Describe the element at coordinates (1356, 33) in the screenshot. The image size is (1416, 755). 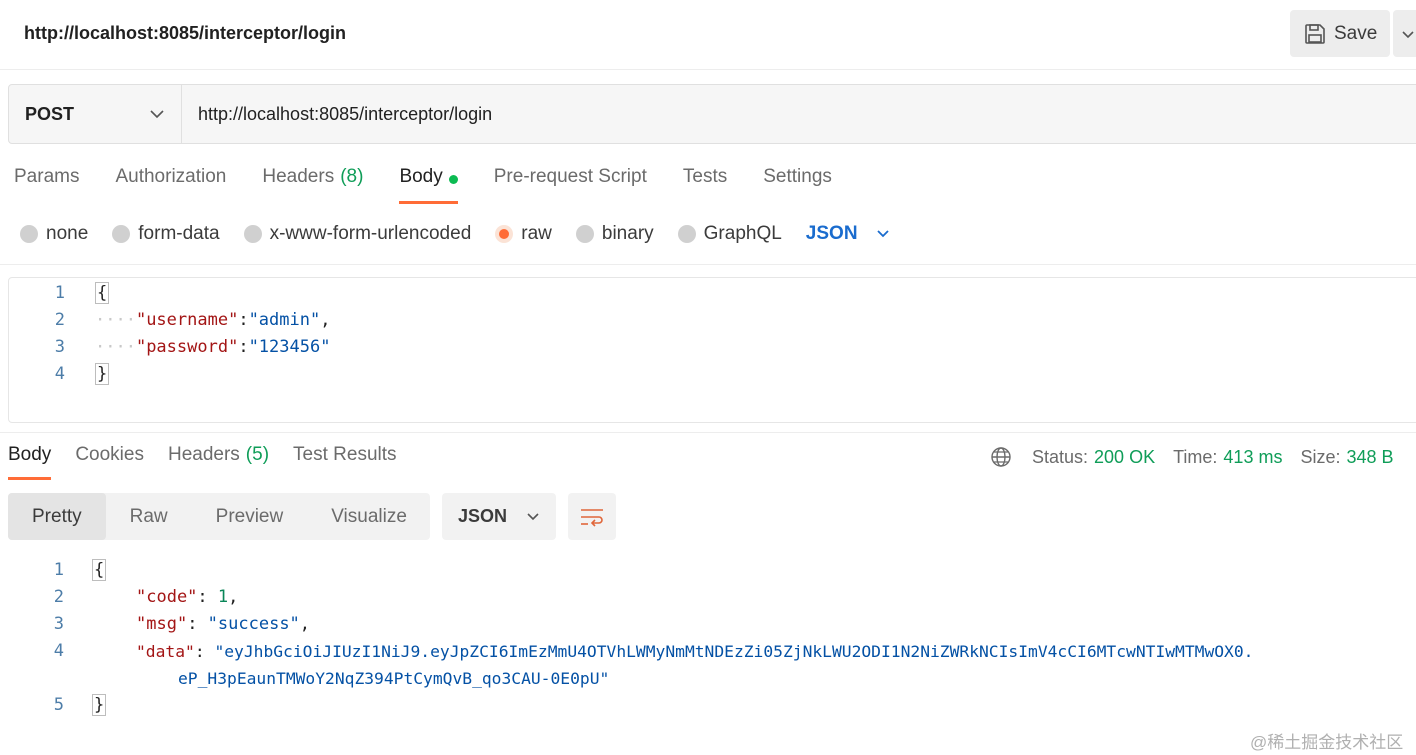
I see `save-label: Save` at that location.